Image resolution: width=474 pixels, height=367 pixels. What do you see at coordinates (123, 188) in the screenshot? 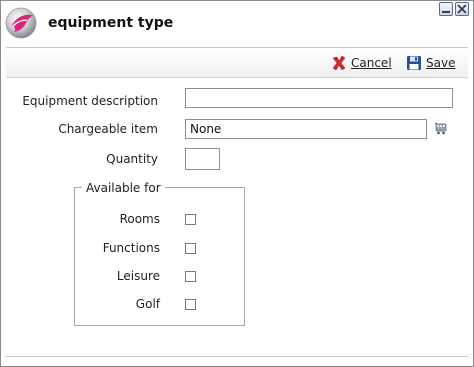
I see `available-for-legend: Available for` at bounding box center [123, 188].